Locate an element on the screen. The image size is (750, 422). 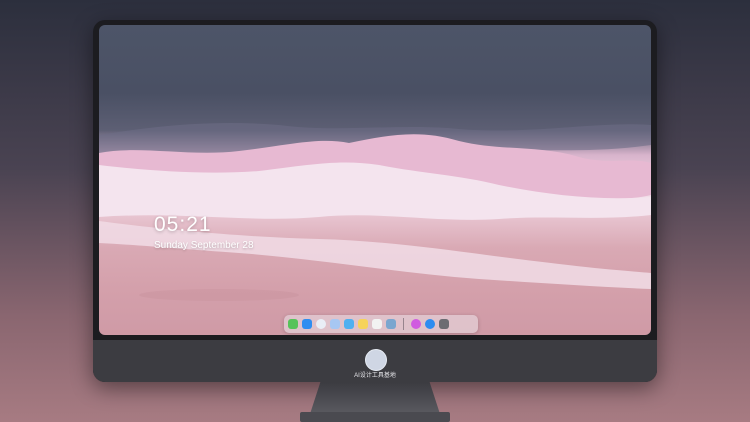
notes-icon is located at coordinates (363, 324).